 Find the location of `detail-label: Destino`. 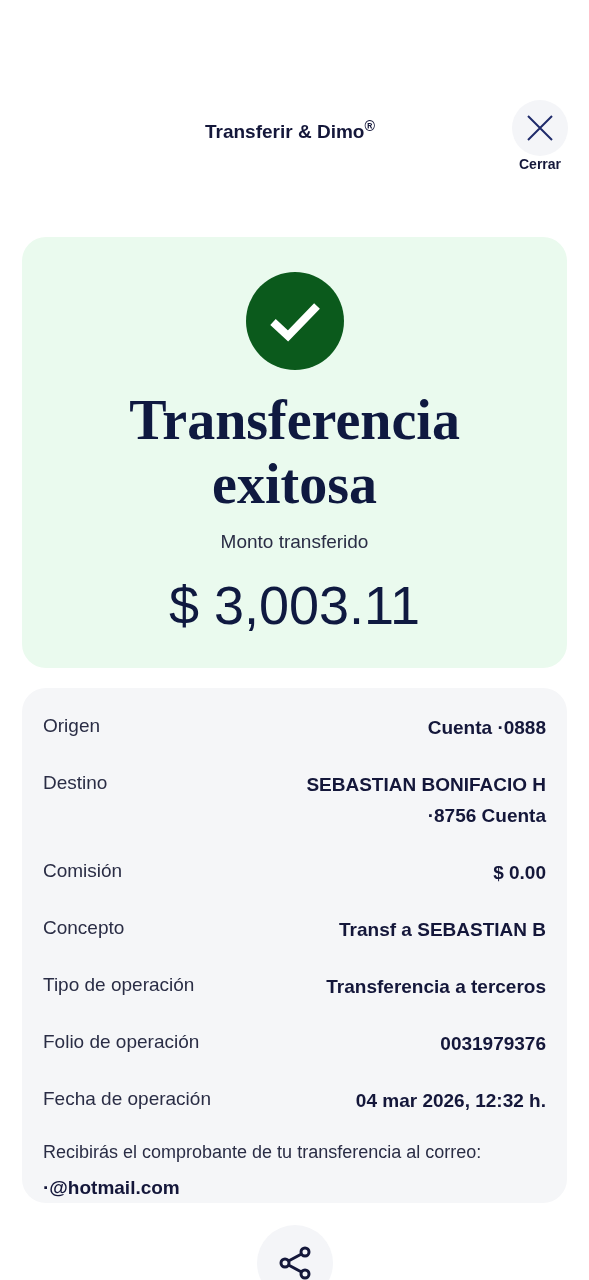

detail-label: Destino is located at coordinates (75, 783).